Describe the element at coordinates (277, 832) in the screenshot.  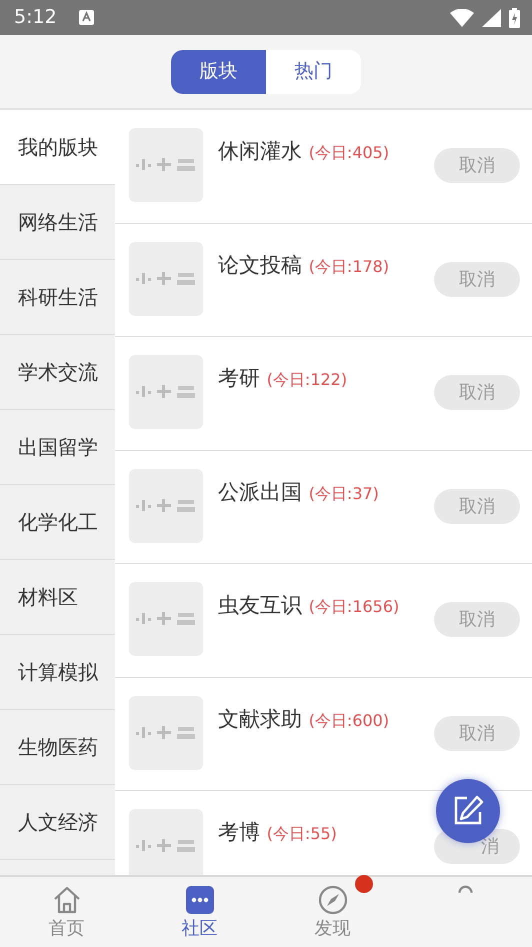
I see `forum-name: 考博 (今日:55)` at that location.